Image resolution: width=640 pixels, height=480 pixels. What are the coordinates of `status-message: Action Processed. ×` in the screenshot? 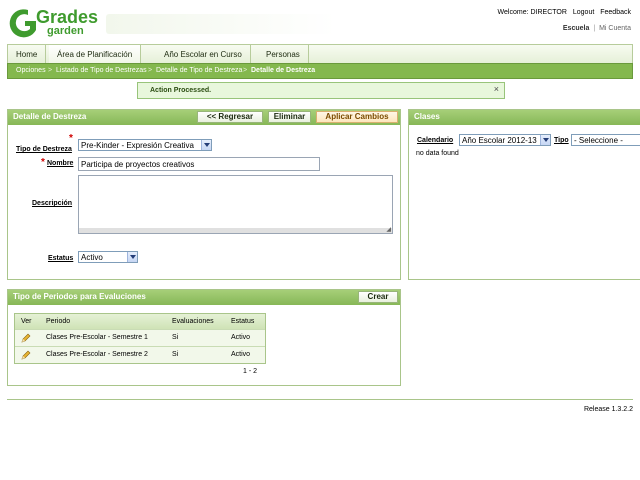 It's located at (321, 90).